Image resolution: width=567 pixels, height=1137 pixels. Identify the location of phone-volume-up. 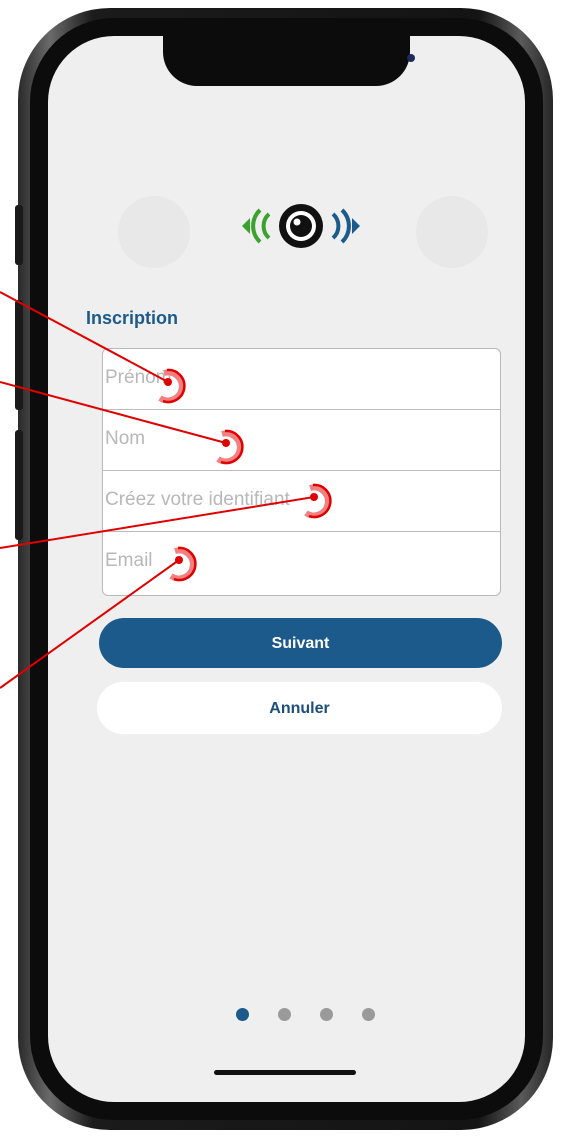
(19, 355).